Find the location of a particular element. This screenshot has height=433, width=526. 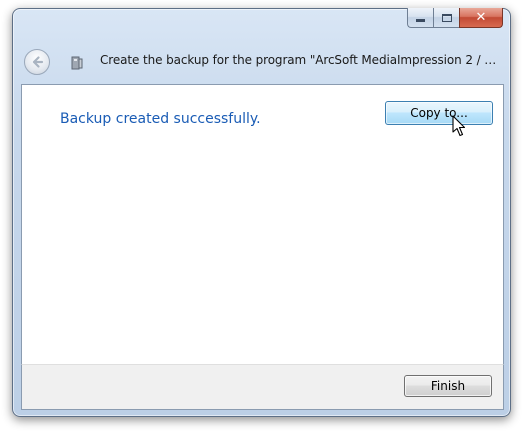

close-icon: ✕ is located at coordinates (481, 17).